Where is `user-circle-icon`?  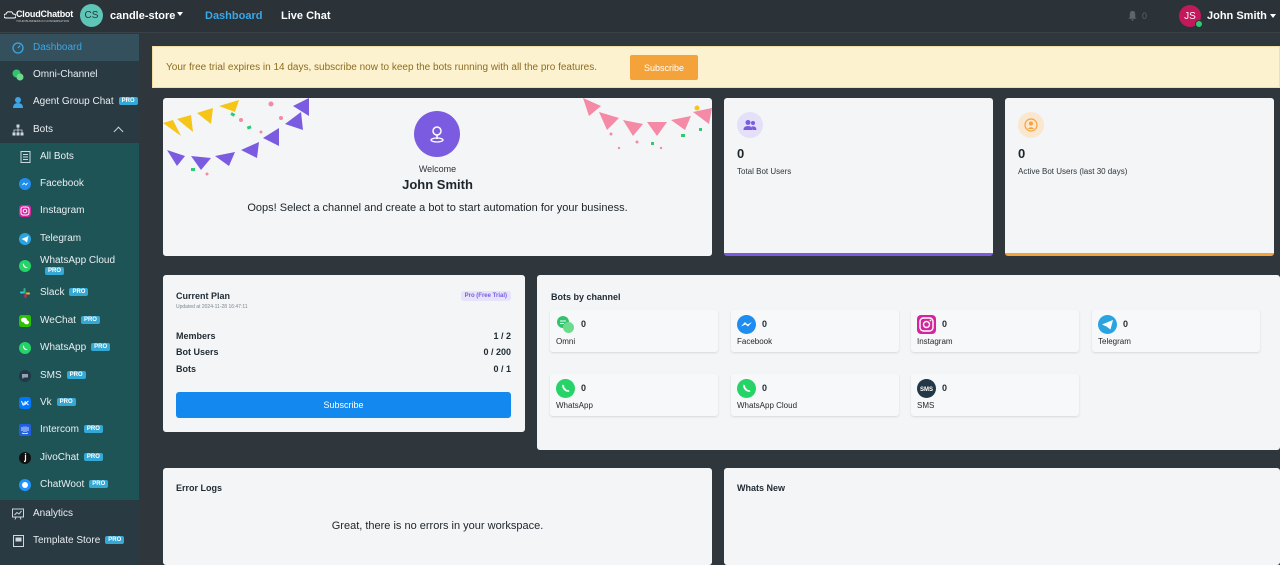
user-circle-icon is located at coordinates (1031, 125).